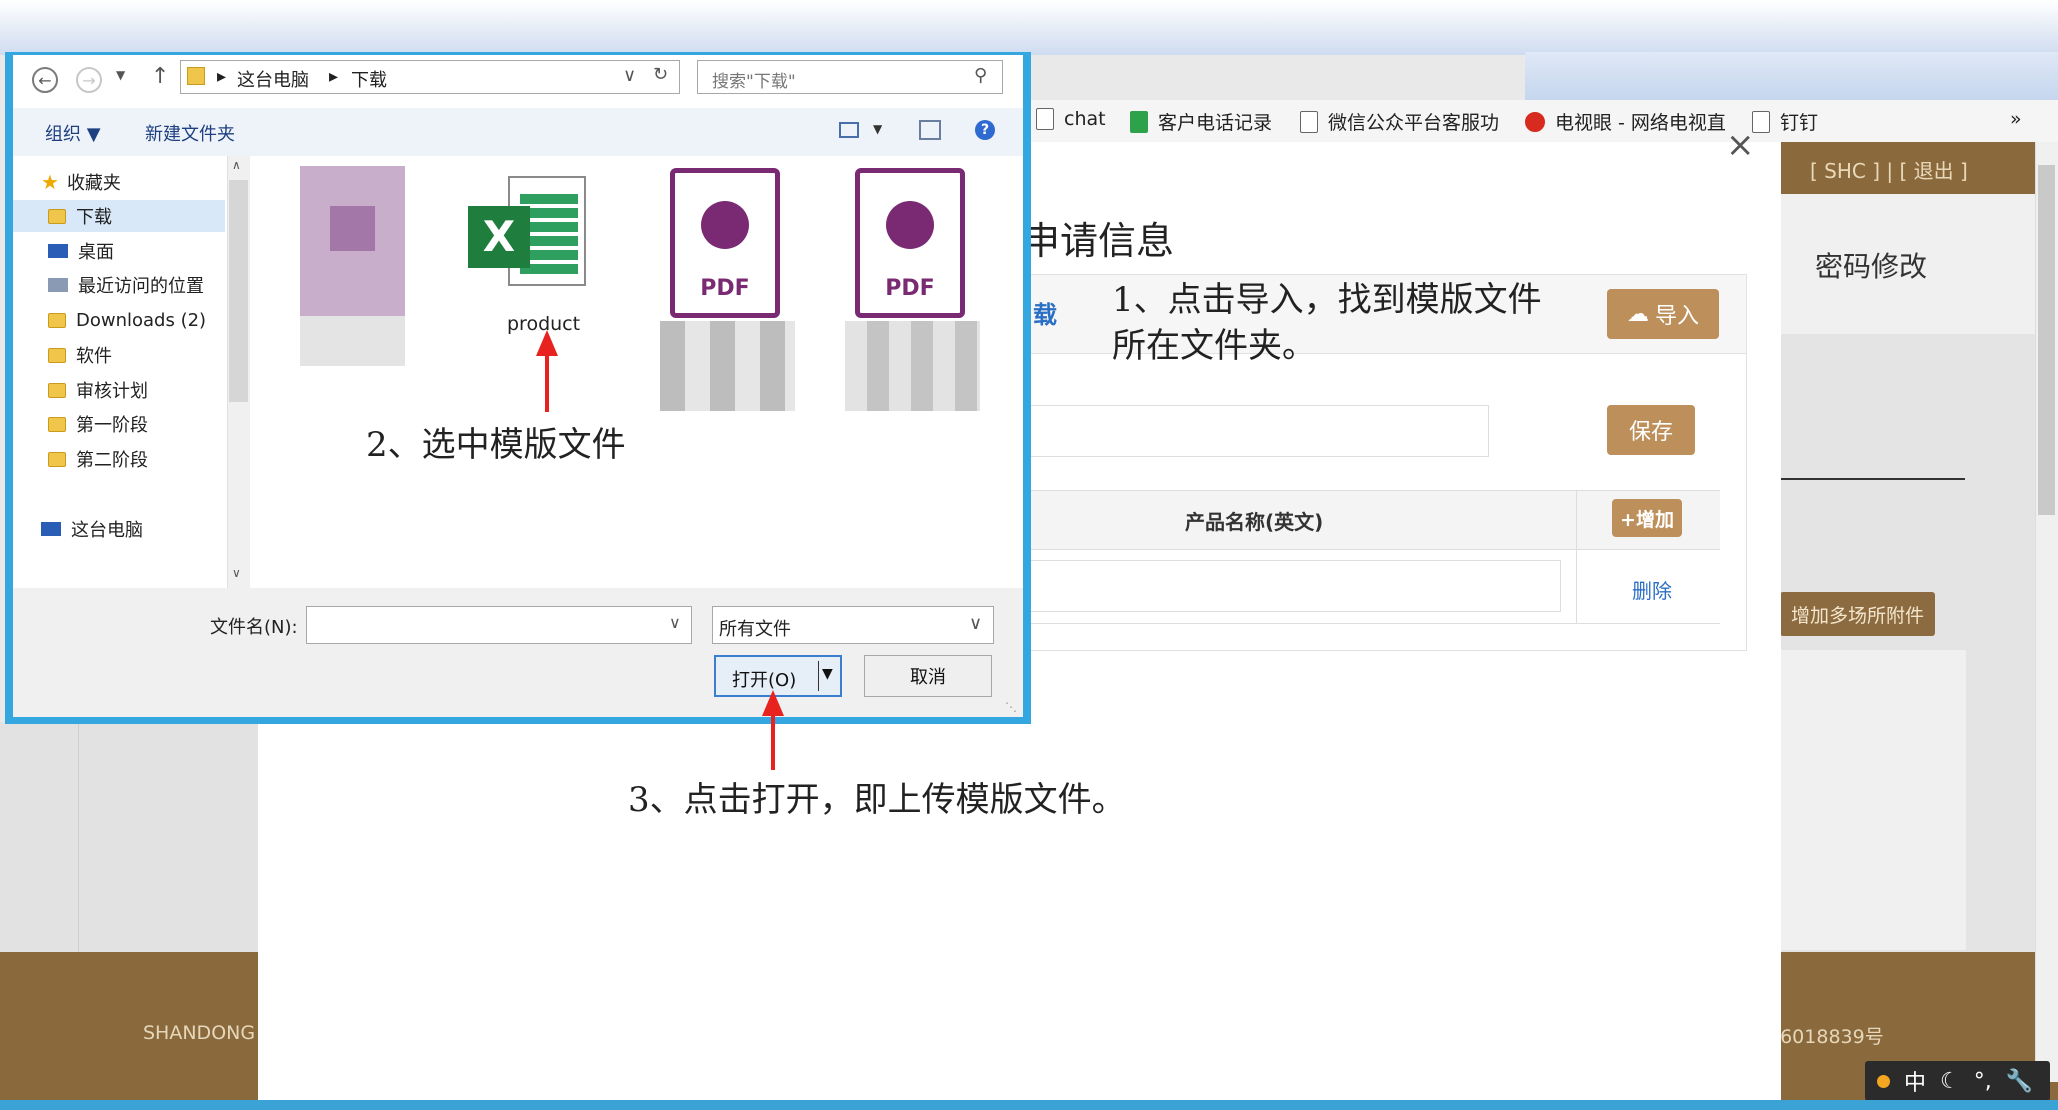 The image size is (2058, 1110). I want to click on browser-top-band, so click(1029, 27).